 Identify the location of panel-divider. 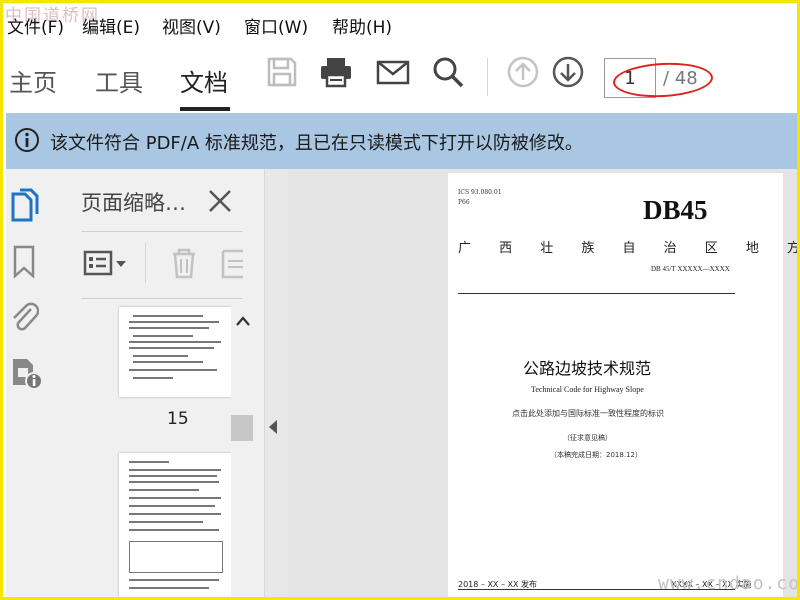
(162, 231).